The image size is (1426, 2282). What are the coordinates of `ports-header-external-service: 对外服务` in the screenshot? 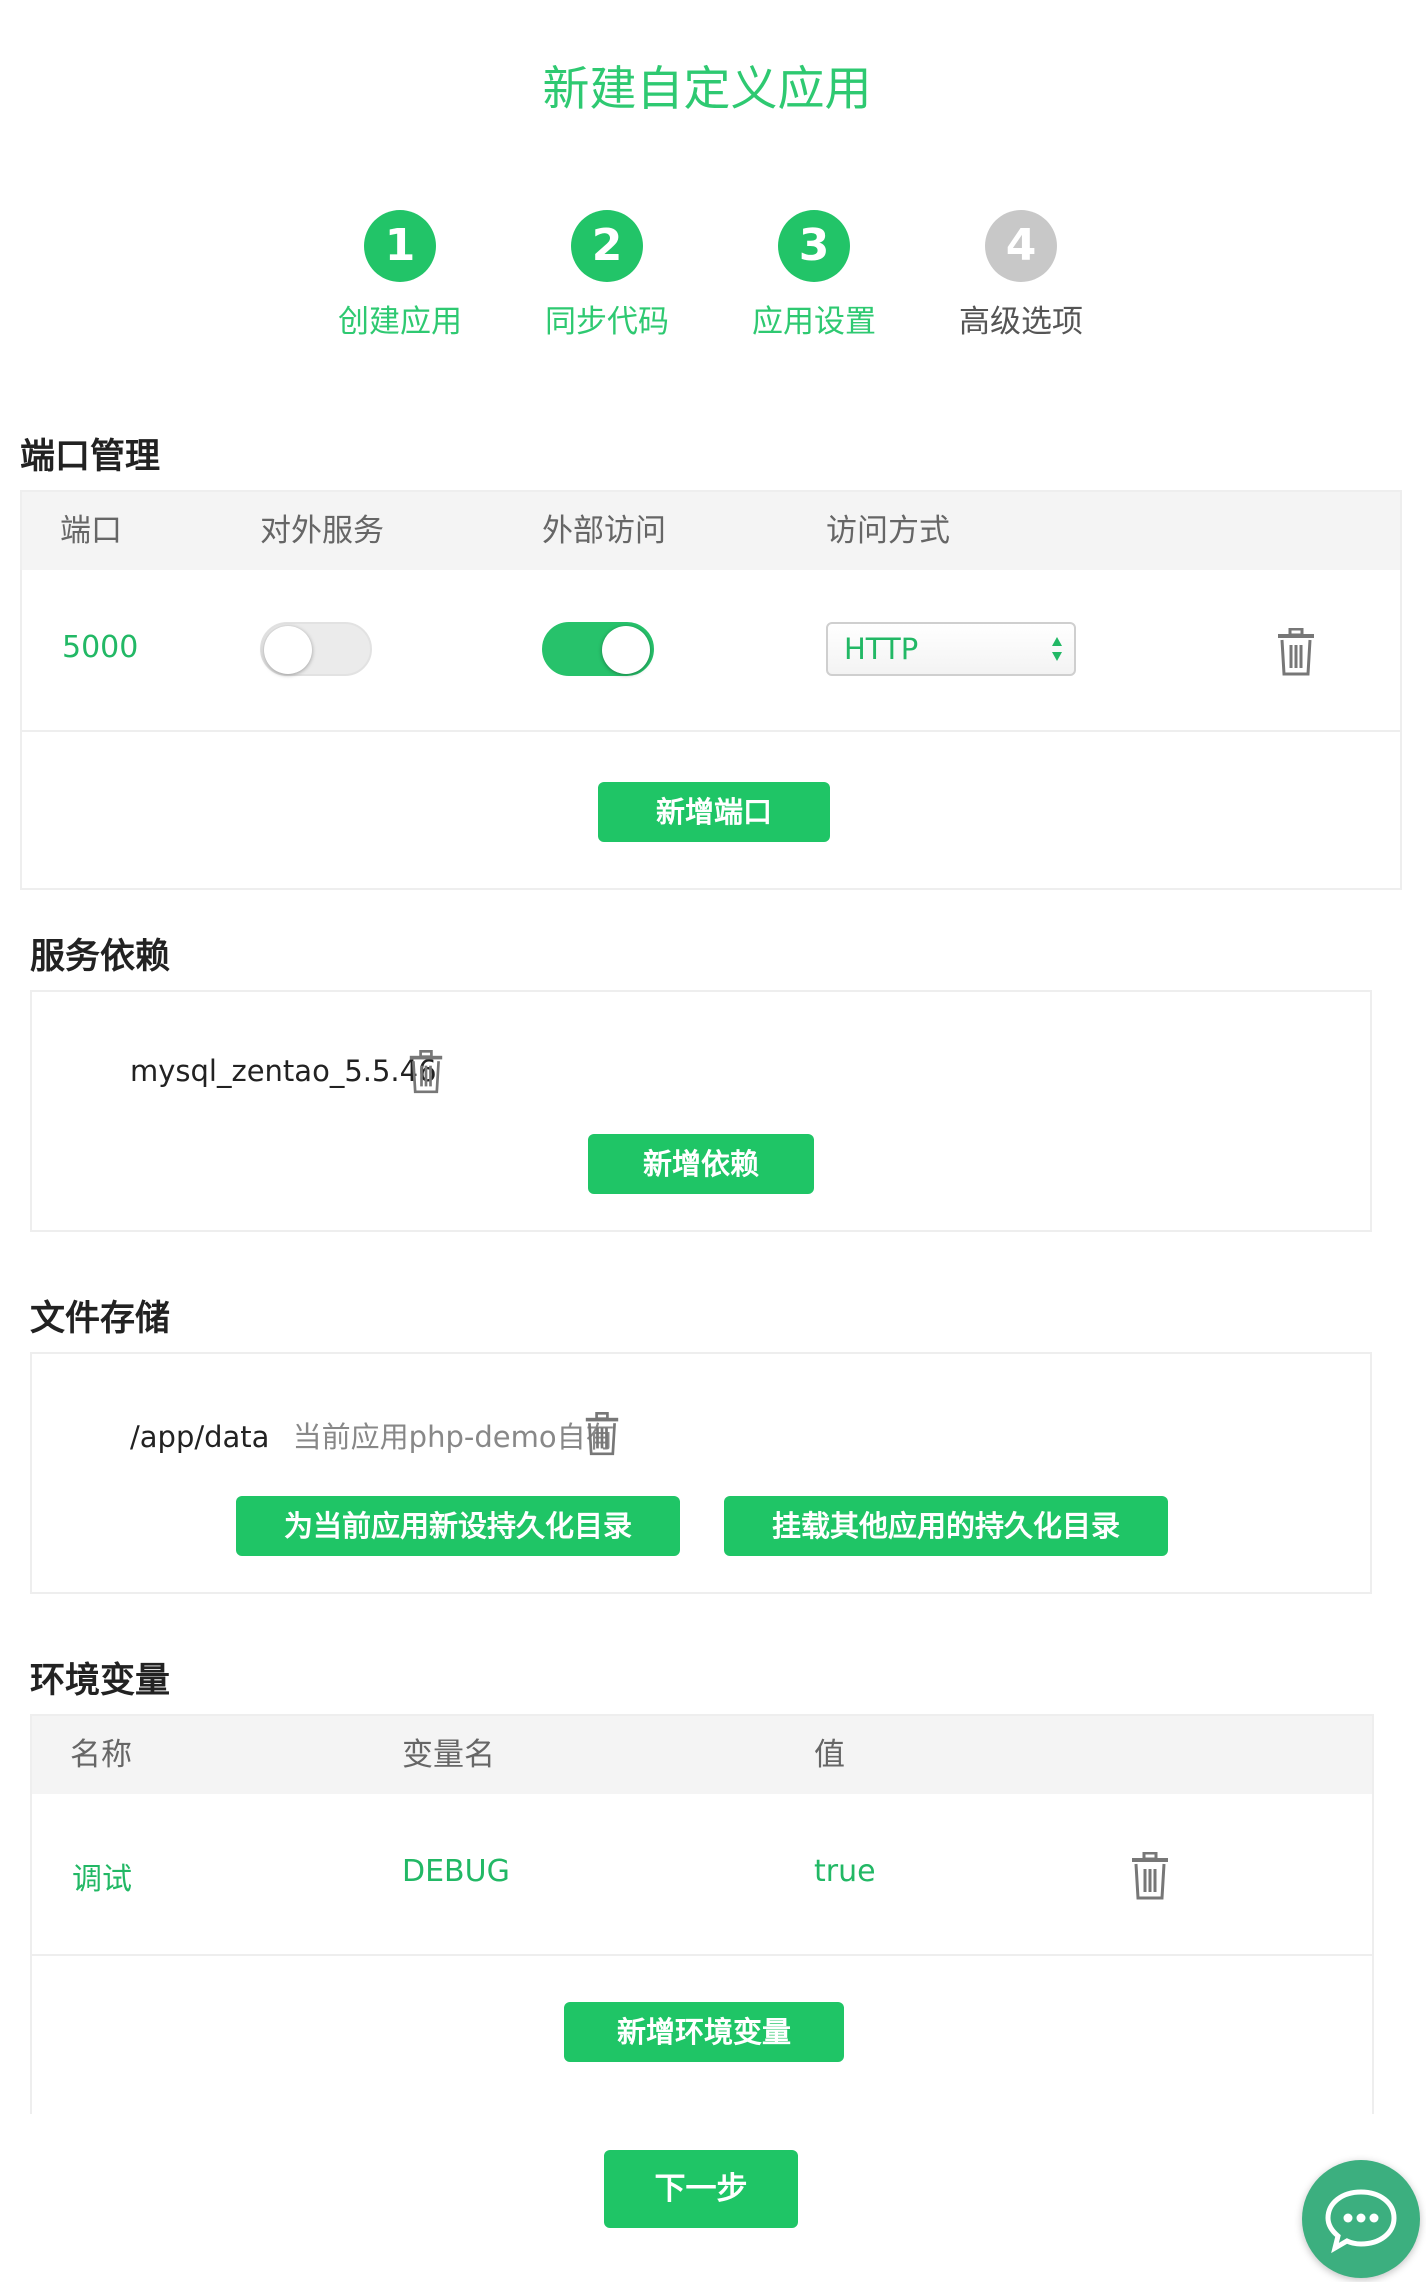 It's located at (322, 531).